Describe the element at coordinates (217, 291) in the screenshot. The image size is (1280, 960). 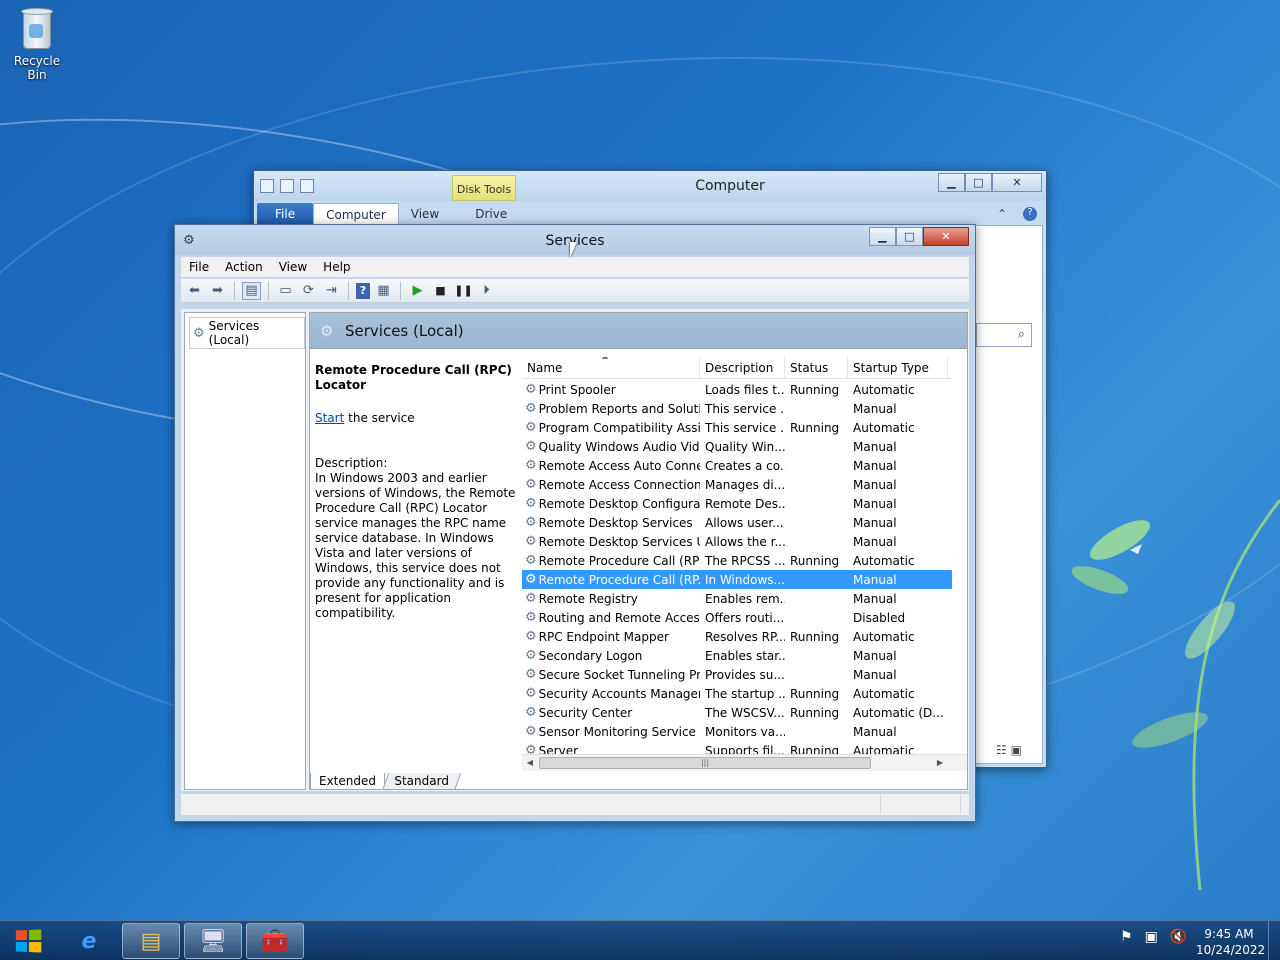
I see `forward-icon: ➡` at that location.